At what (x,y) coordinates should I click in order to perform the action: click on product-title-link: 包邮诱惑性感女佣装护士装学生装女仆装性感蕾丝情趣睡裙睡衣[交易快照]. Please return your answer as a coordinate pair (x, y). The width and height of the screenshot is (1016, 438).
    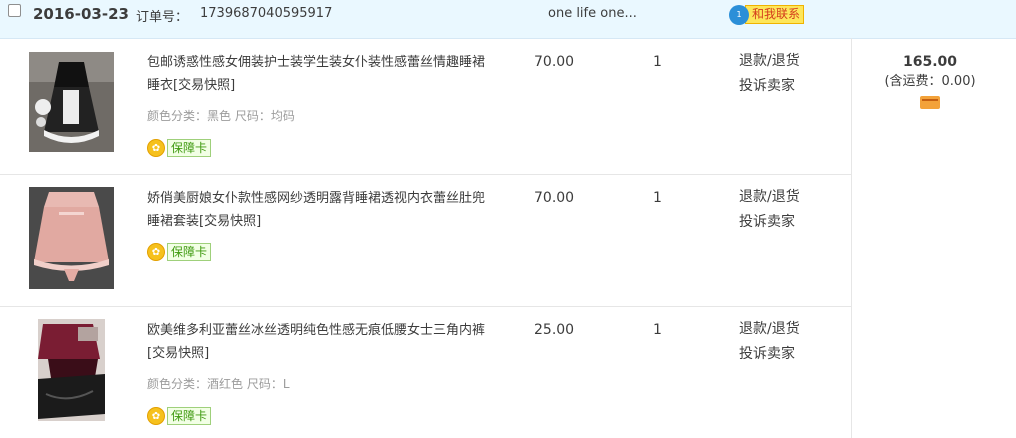
    Looking at the image, I should click on (317, 74).